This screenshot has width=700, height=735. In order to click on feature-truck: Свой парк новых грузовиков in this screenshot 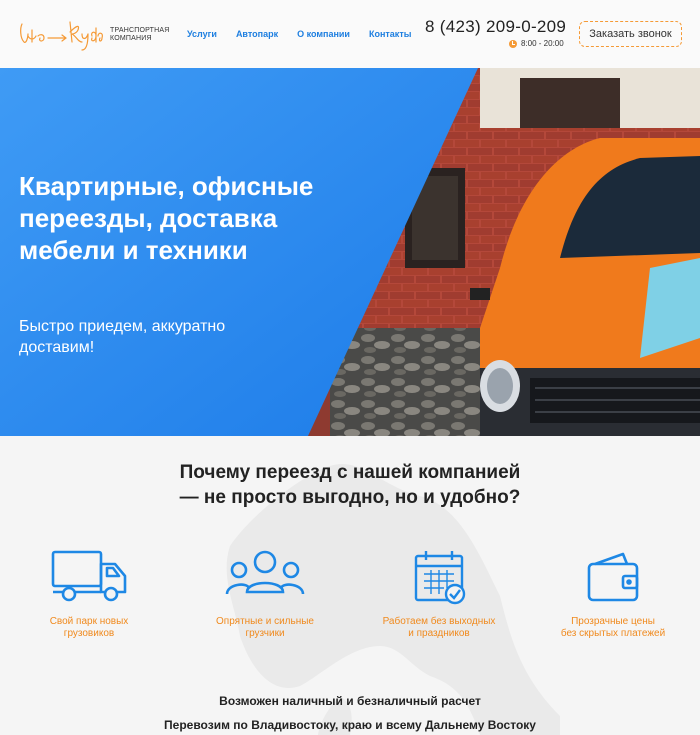, I will do `click(89, 594)`.